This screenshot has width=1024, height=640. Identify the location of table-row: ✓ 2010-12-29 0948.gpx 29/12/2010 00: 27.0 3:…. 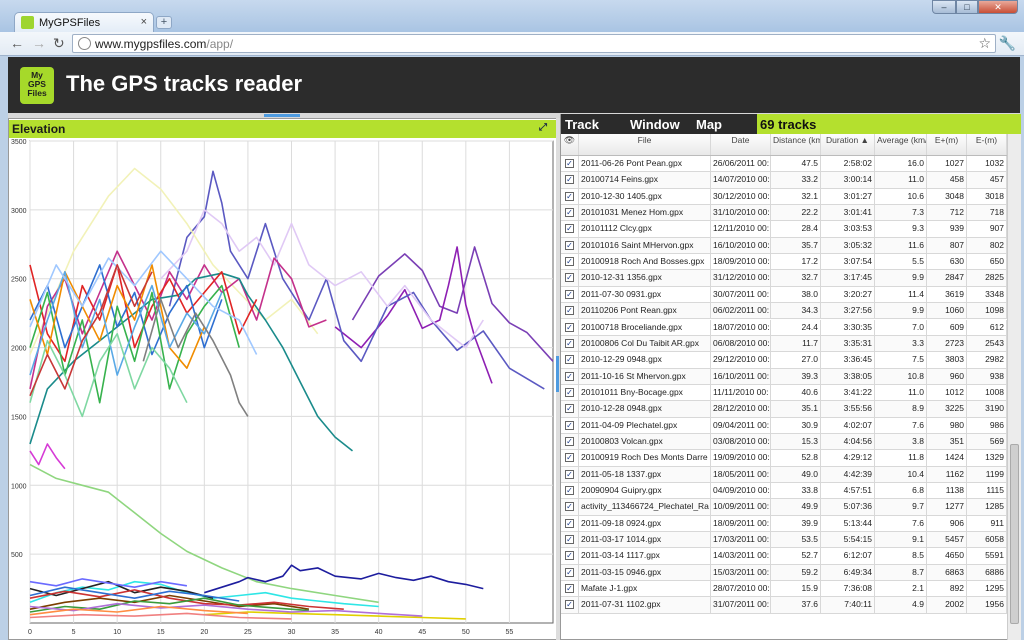
(784, 360).